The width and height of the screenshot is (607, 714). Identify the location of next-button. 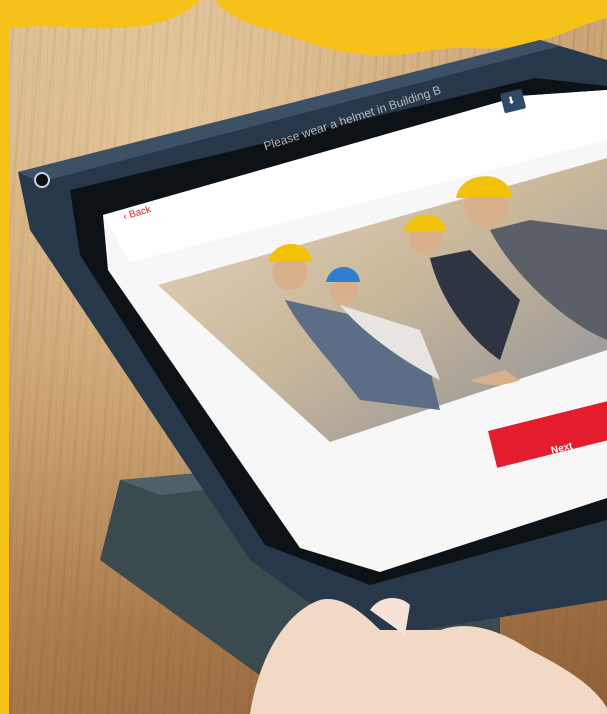
(547, 433).